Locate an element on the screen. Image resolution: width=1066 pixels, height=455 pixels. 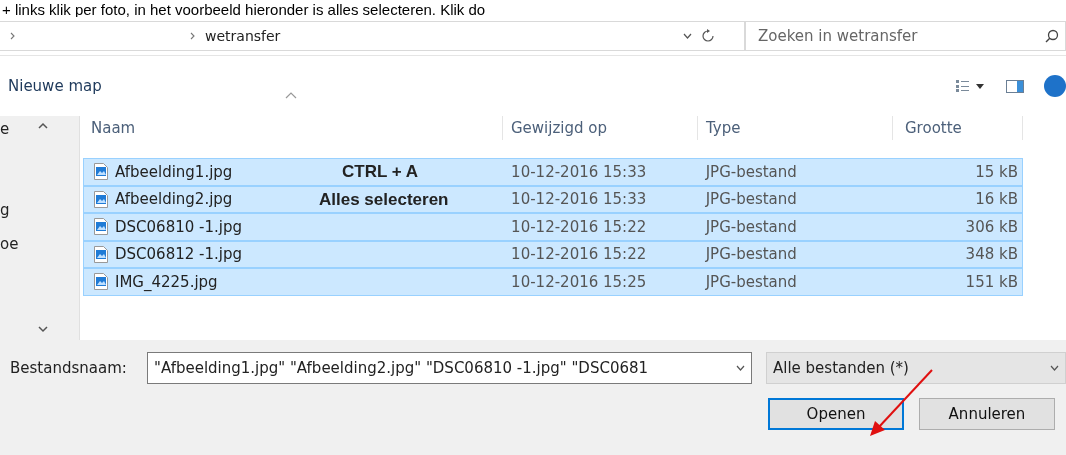
address-bar: wetransfer is located at coordinates (372, 36).